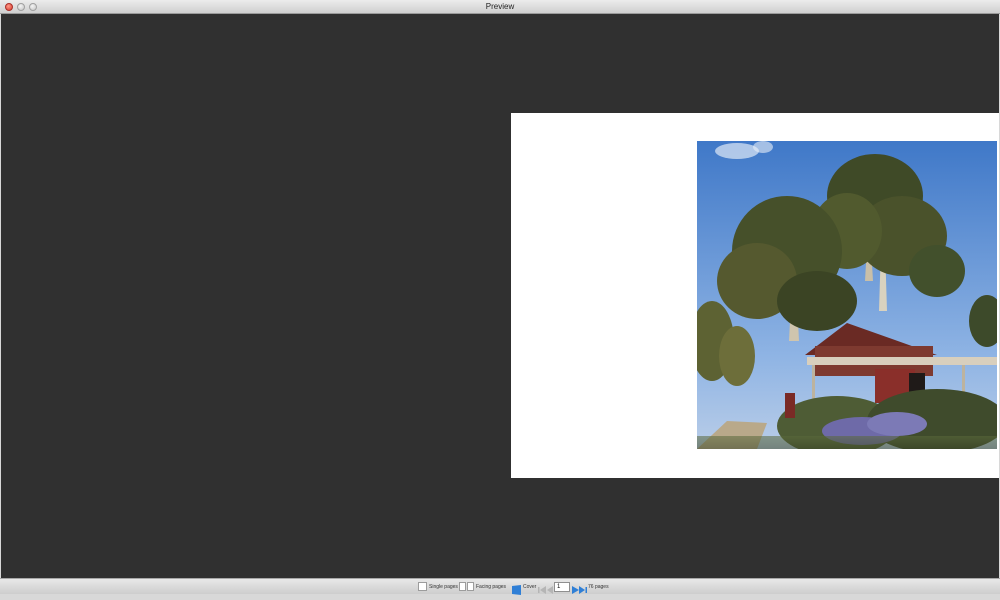 This screenshot has height=600, width=1000. I want to click on page-number-input: 1, so click(562, 587).